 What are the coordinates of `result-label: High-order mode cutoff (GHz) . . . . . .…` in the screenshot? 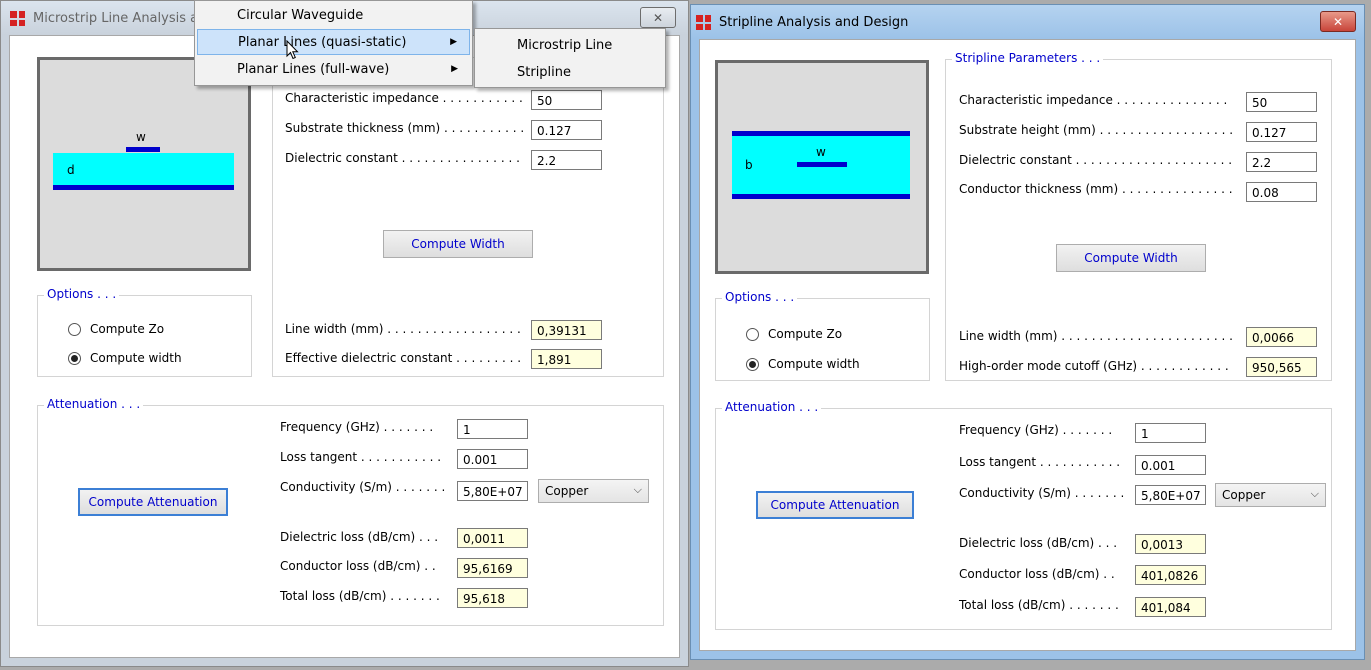 It's located at (1094, 366).